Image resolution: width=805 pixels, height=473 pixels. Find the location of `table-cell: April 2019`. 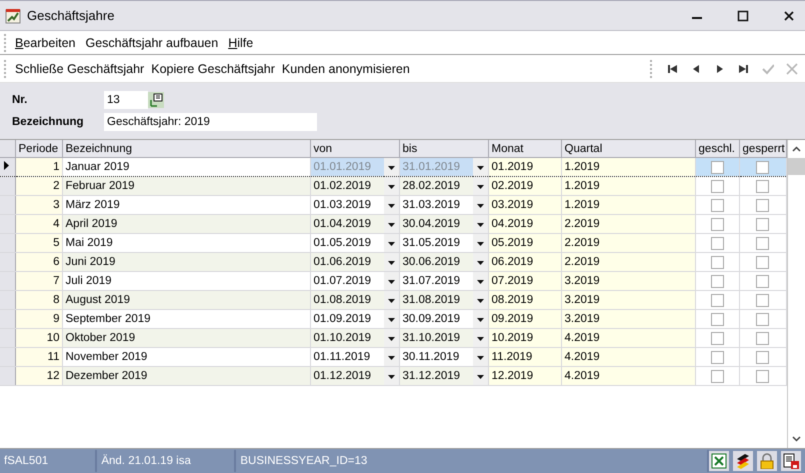

table-cell: April 2019 is located at coordinates (186, 224).